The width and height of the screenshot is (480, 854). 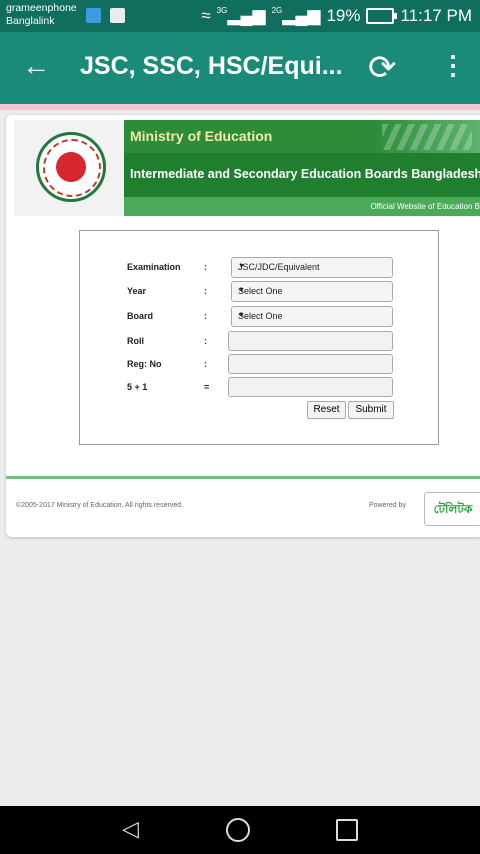 What do you see at coordinates (371, 410) in the screenshot?
I see `submit-button: Submit` at bounding box center [371, 410].